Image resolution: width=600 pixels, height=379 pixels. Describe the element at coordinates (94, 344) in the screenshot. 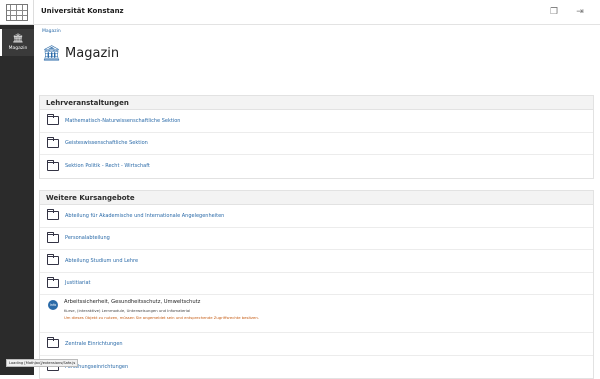

I see `list-item-link: Zentrale Einrichtungen` at that location.